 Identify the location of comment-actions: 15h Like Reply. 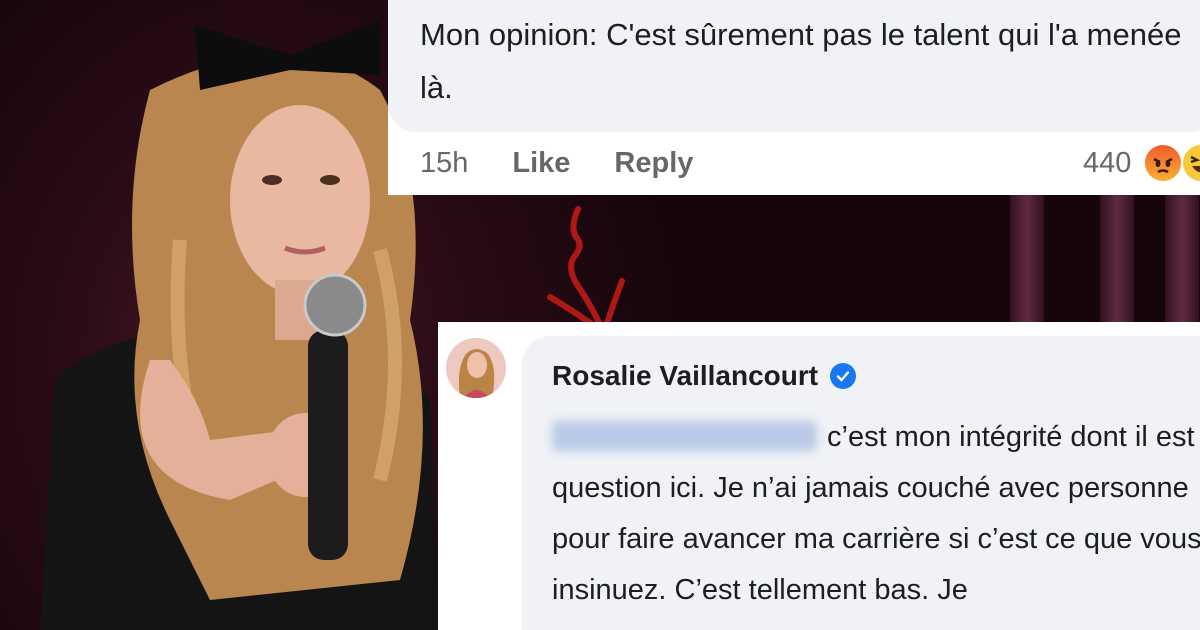
(556, 163).